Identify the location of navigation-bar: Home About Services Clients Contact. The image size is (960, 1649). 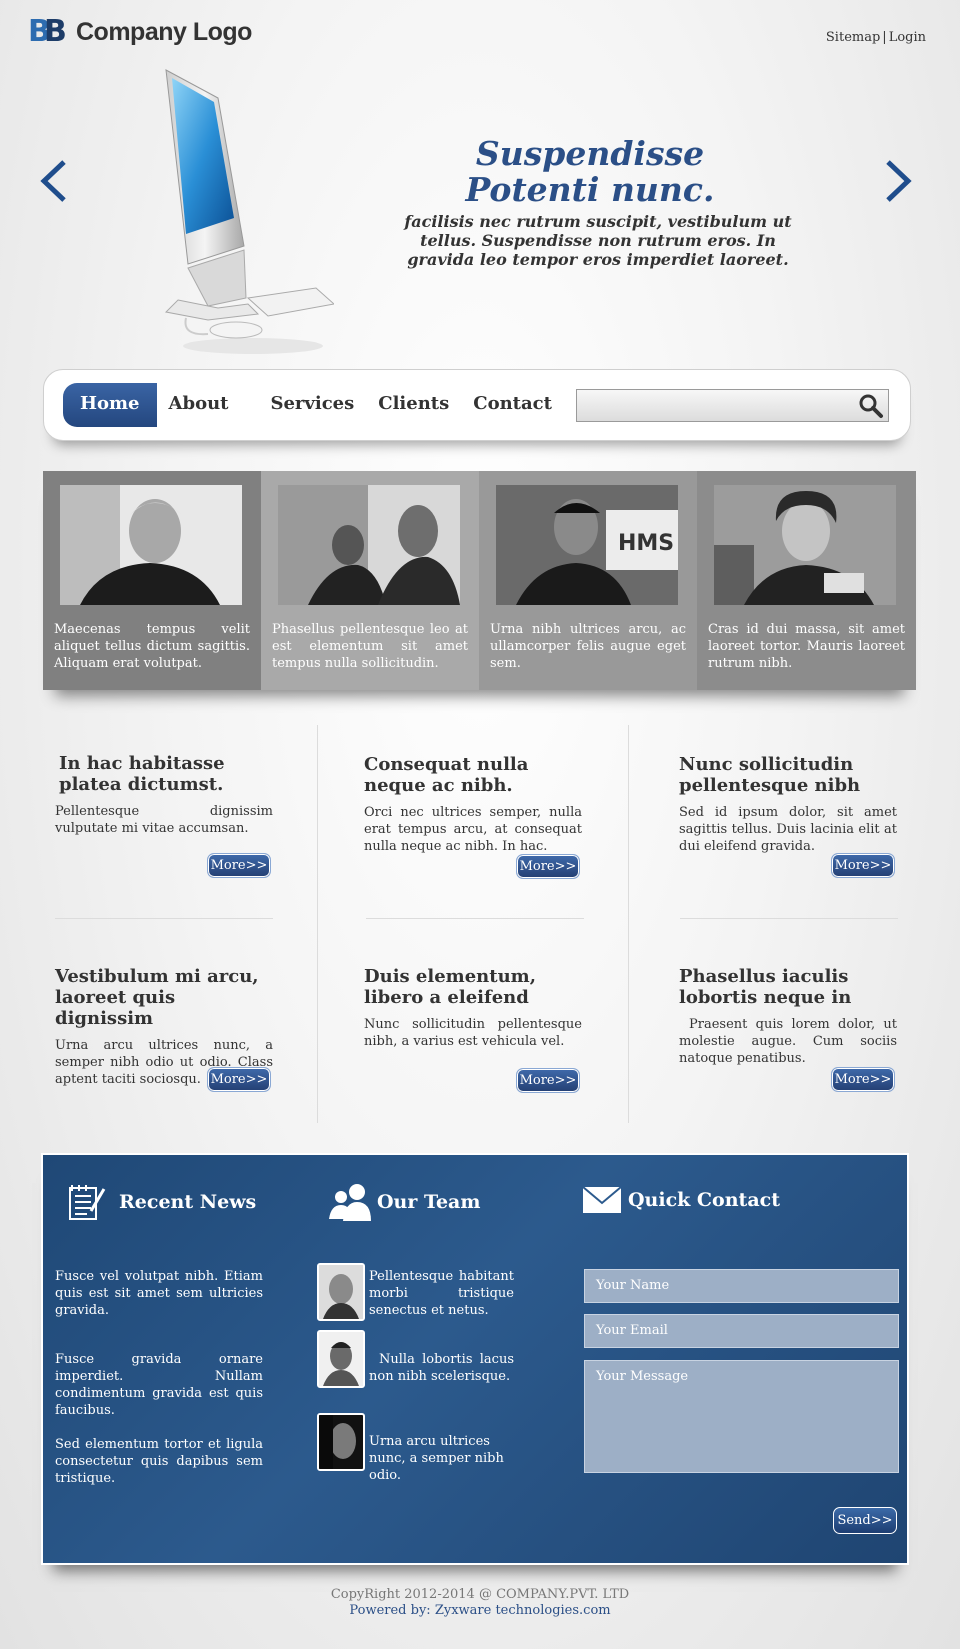
(477, 405).